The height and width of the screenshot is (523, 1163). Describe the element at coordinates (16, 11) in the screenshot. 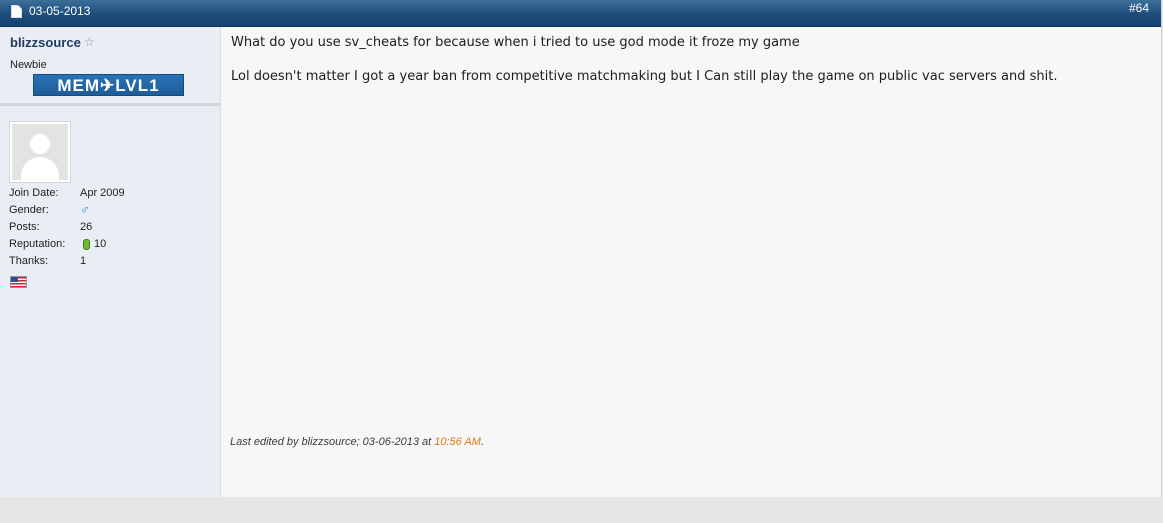

I see `post-document-icon` at that location.